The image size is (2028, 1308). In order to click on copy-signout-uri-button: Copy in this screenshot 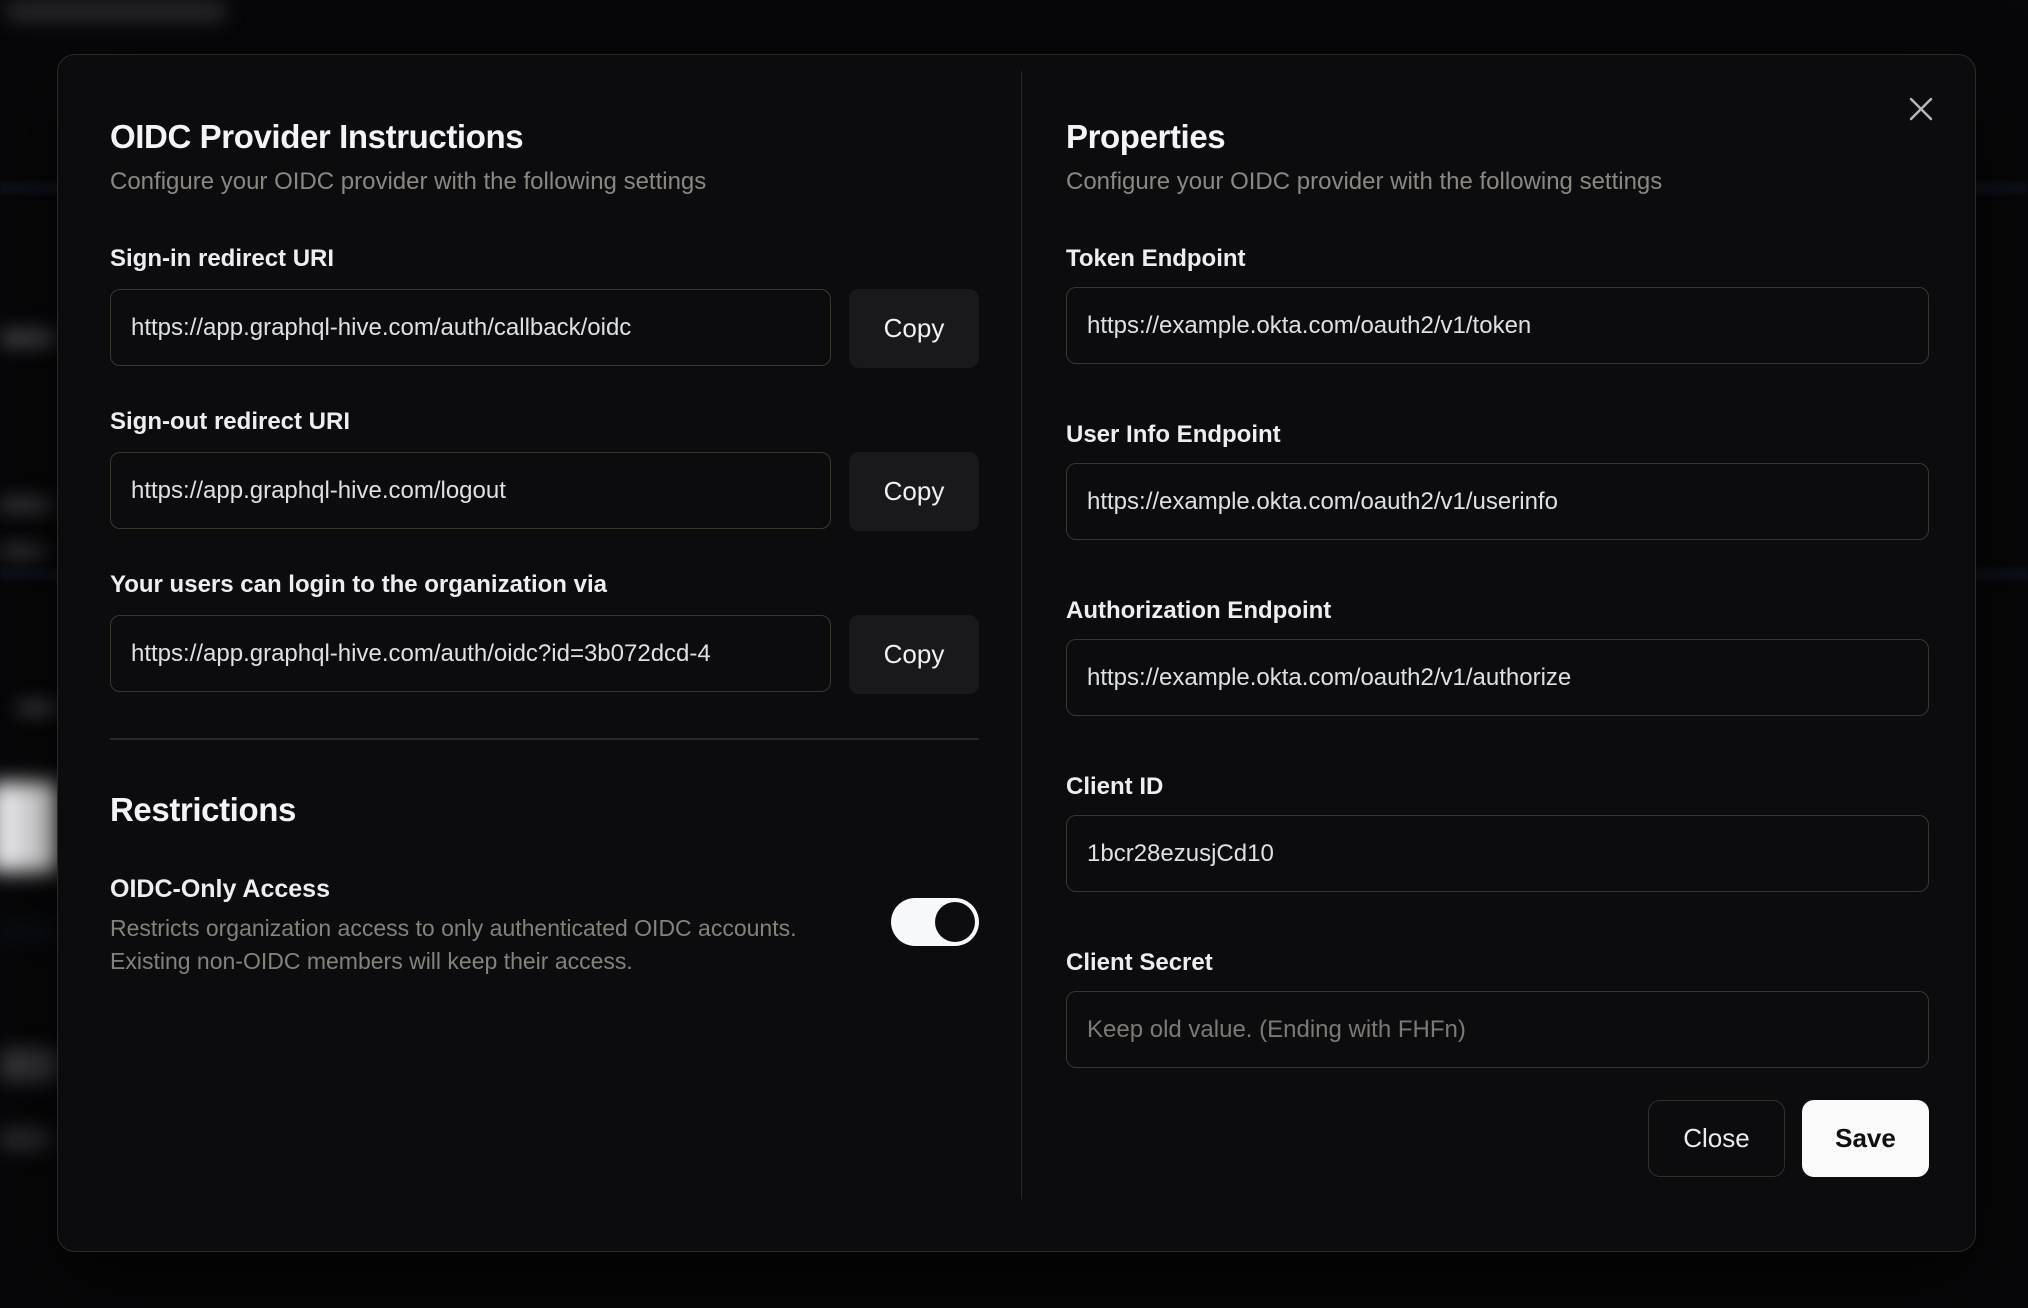, I will do `click(914, 491)`.